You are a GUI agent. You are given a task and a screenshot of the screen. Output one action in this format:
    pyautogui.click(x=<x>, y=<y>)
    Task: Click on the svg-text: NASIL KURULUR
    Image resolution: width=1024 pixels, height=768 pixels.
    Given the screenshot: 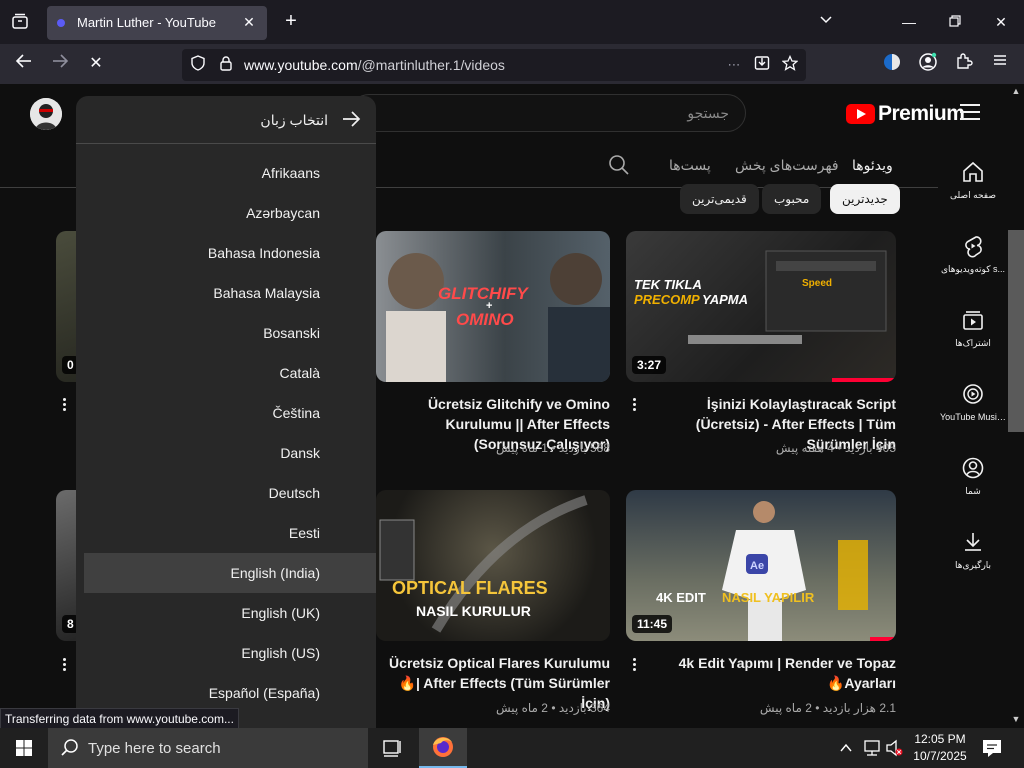 What is the action you would take?
    pyautogui.click(x=473, y=611)
    